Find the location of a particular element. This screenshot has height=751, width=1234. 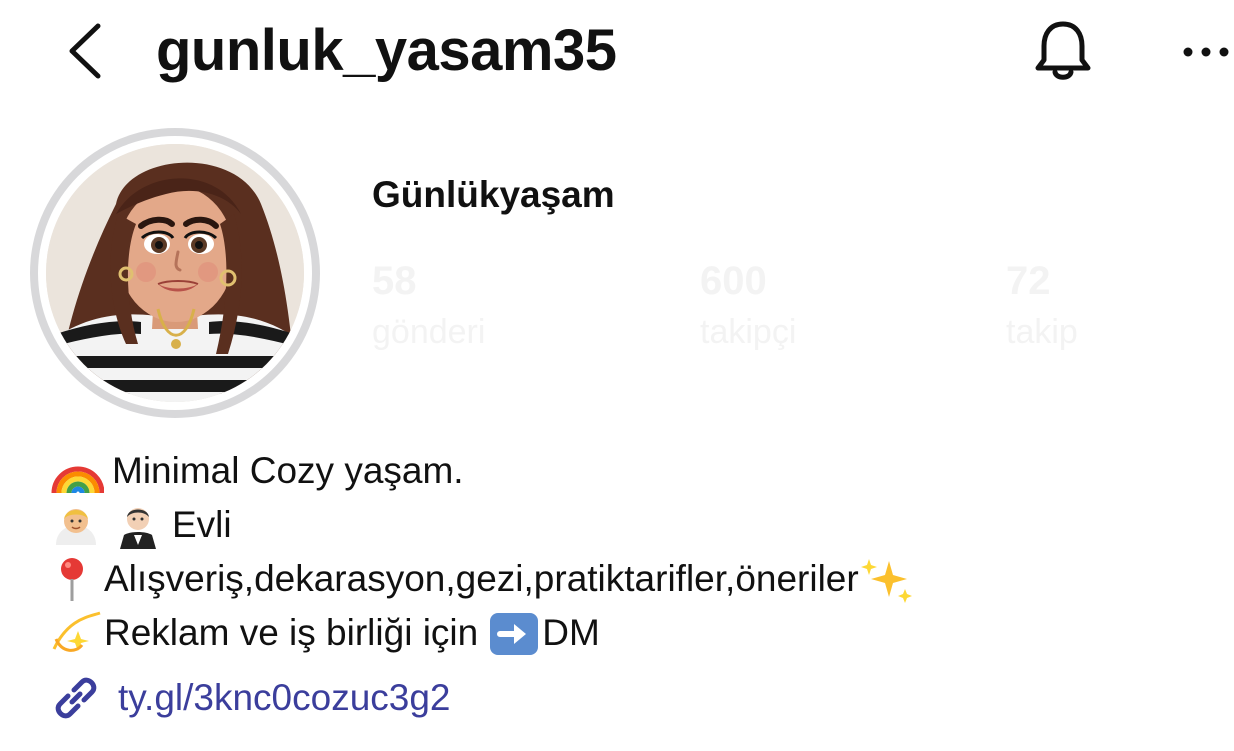

avatar-ring is located at coordinates (175, 273).